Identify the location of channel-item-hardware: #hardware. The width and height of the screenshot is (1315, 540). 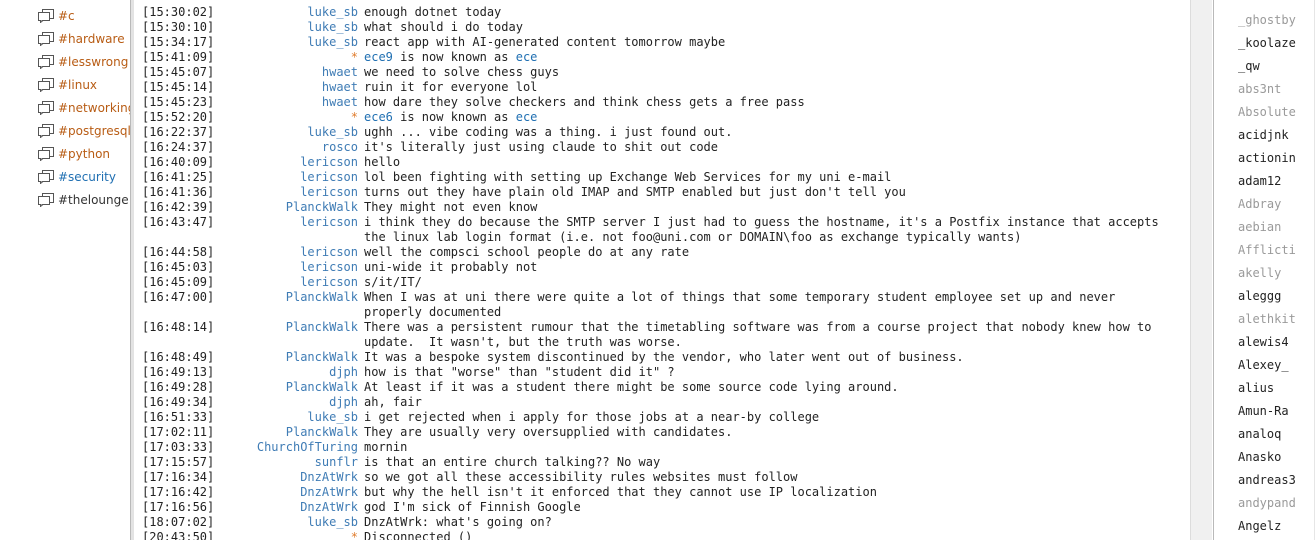
(84, 39).